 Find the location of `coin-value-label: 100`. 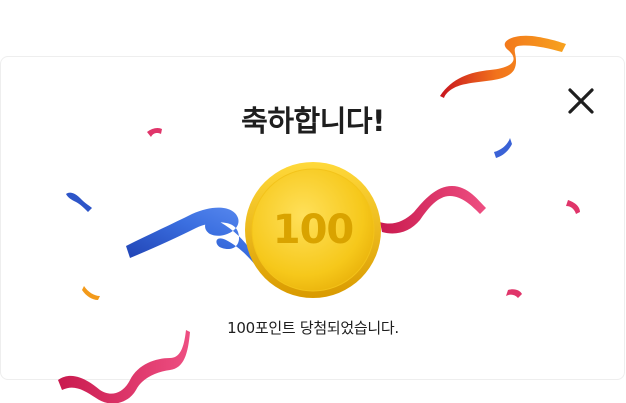

coin-value-label: 100 is located at coordinates (313, 230).